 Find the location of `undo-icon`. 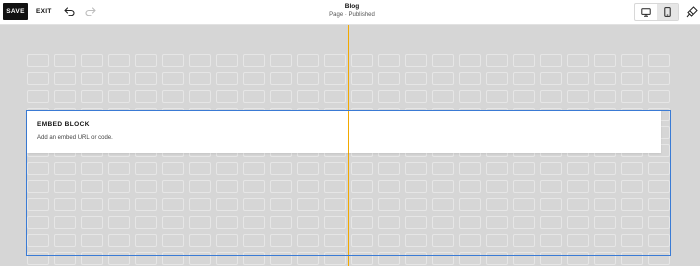

undo-icon is located at coordinates (69, 11).